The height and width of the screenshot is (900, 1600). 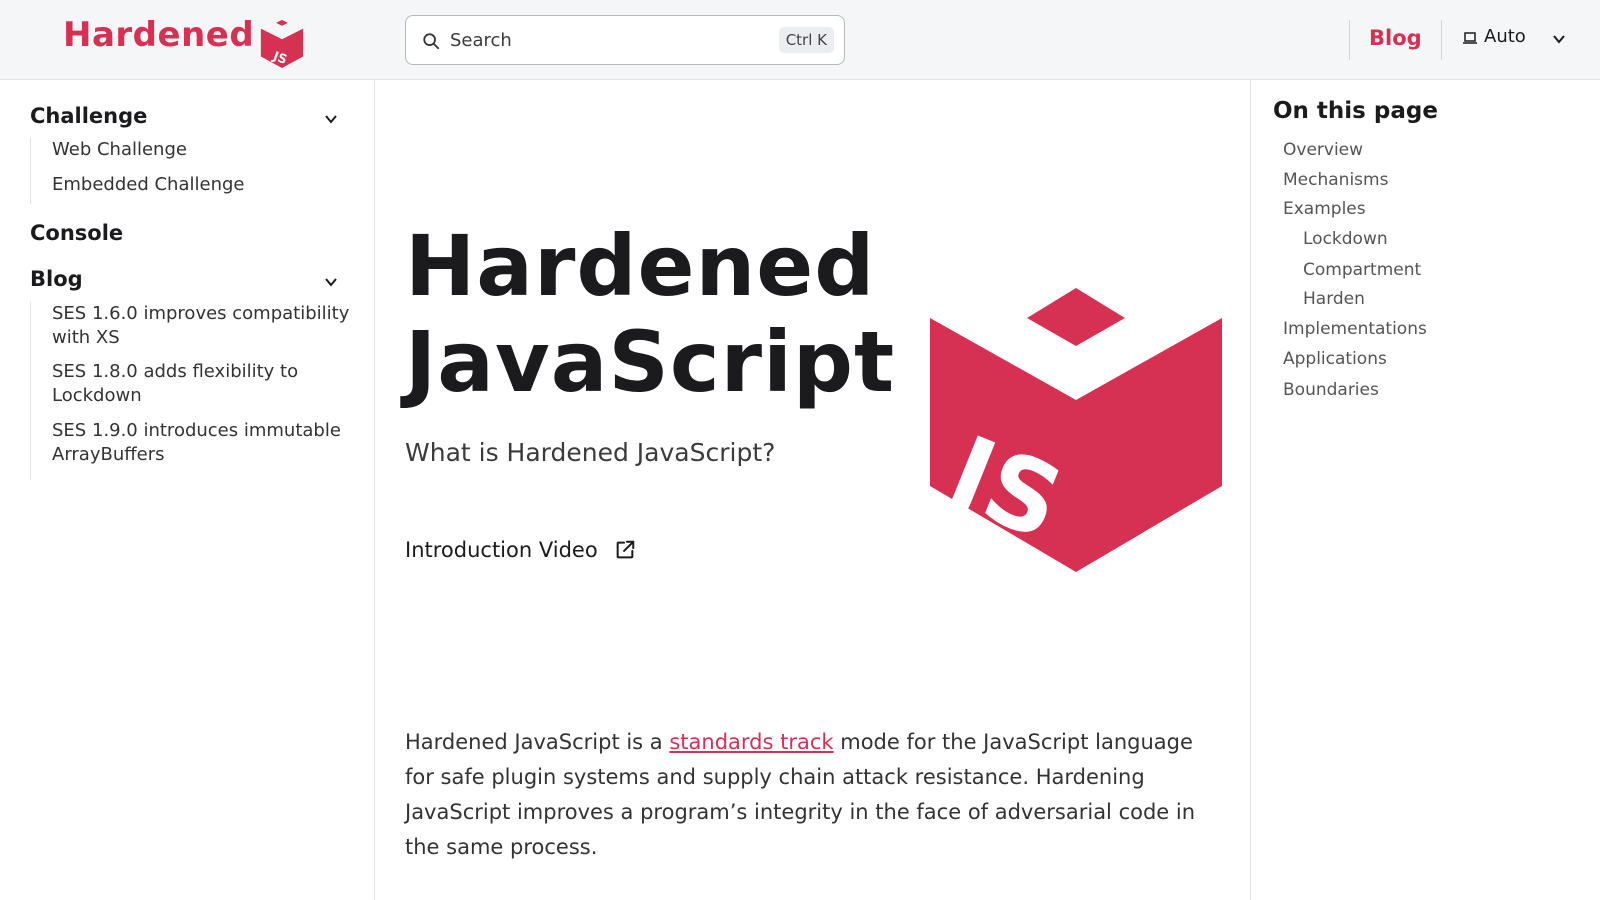 What do you see at coordinates (625, 549) in the screenshot?
I see `external-link-icon` at bounding box center [625, 549].